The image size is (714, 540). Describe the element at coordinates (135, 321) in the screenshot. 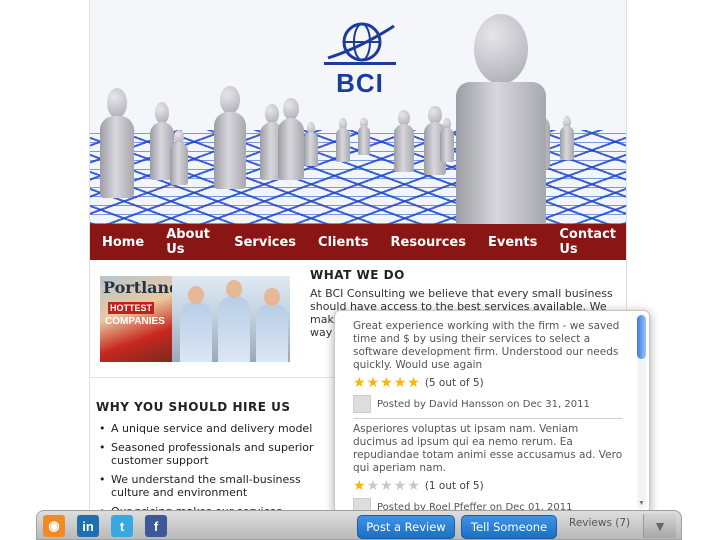

I see `magazine-subtitle: COMPANIES` at that location.